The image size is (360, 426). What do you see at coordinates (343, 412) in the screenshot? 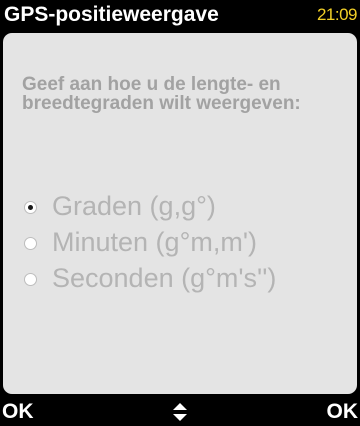
I see `right-softkey-ok: OK` at bounding box center [343, 412].